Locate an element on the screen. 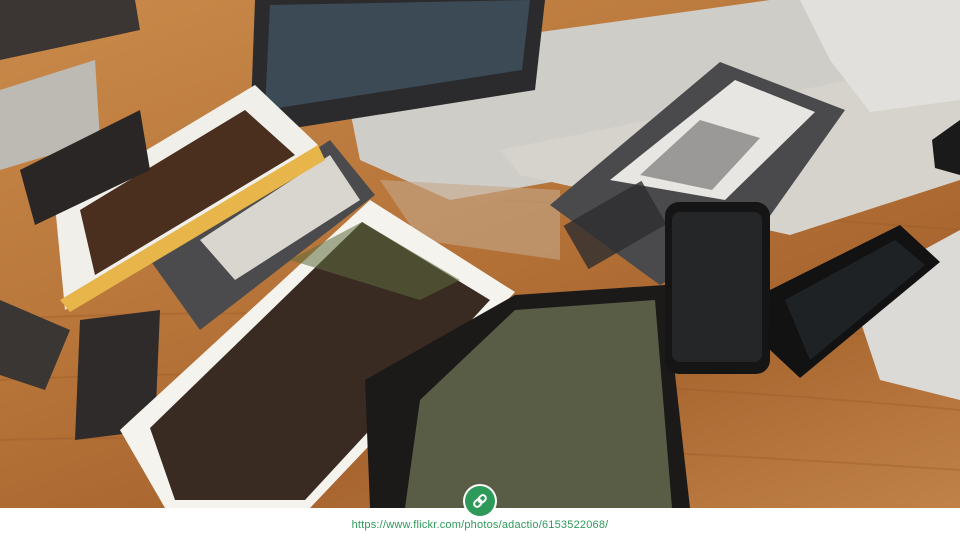  link-button is located at coordinates (480, 501).